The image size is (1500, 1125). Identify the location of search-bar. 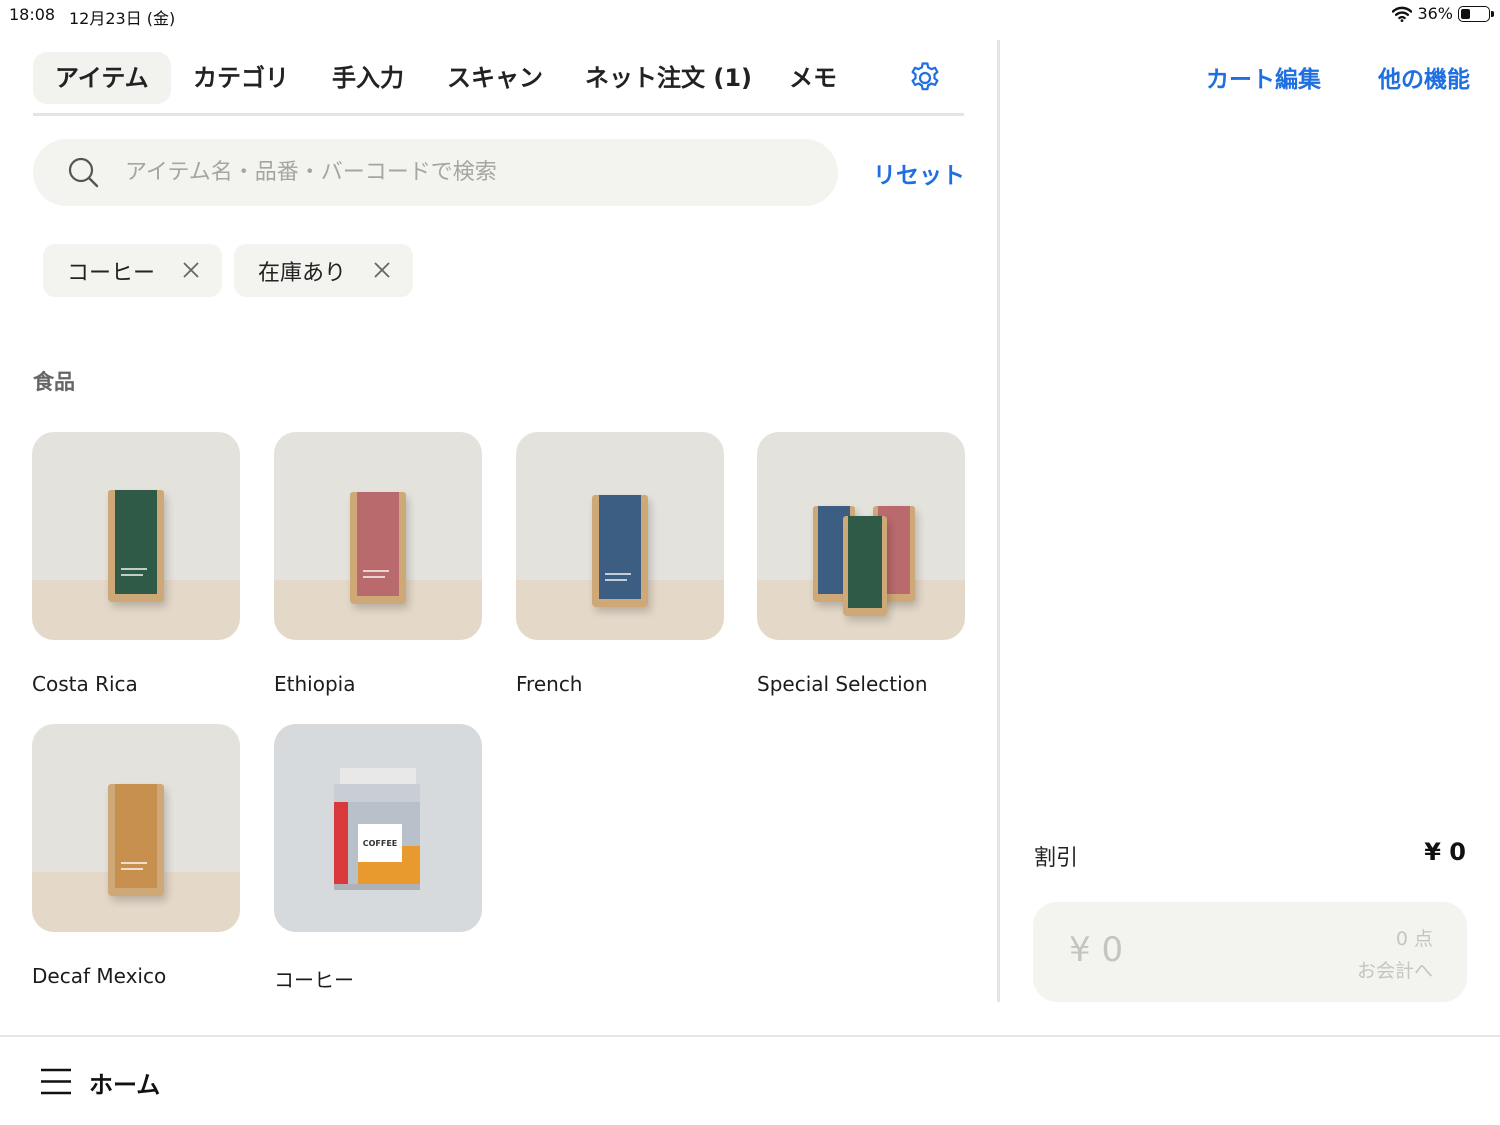
(435, 172).